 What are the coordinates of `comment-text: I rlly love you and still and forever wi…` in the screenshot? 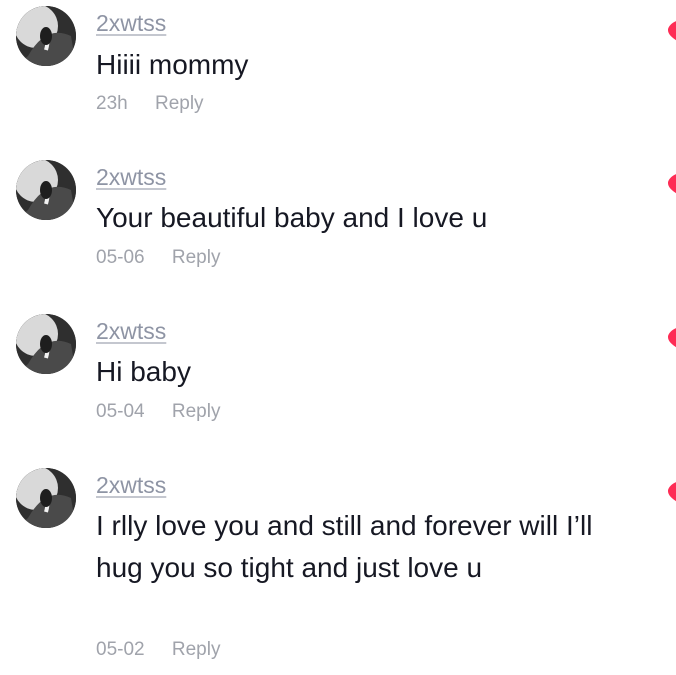 It's located at (344, 546).